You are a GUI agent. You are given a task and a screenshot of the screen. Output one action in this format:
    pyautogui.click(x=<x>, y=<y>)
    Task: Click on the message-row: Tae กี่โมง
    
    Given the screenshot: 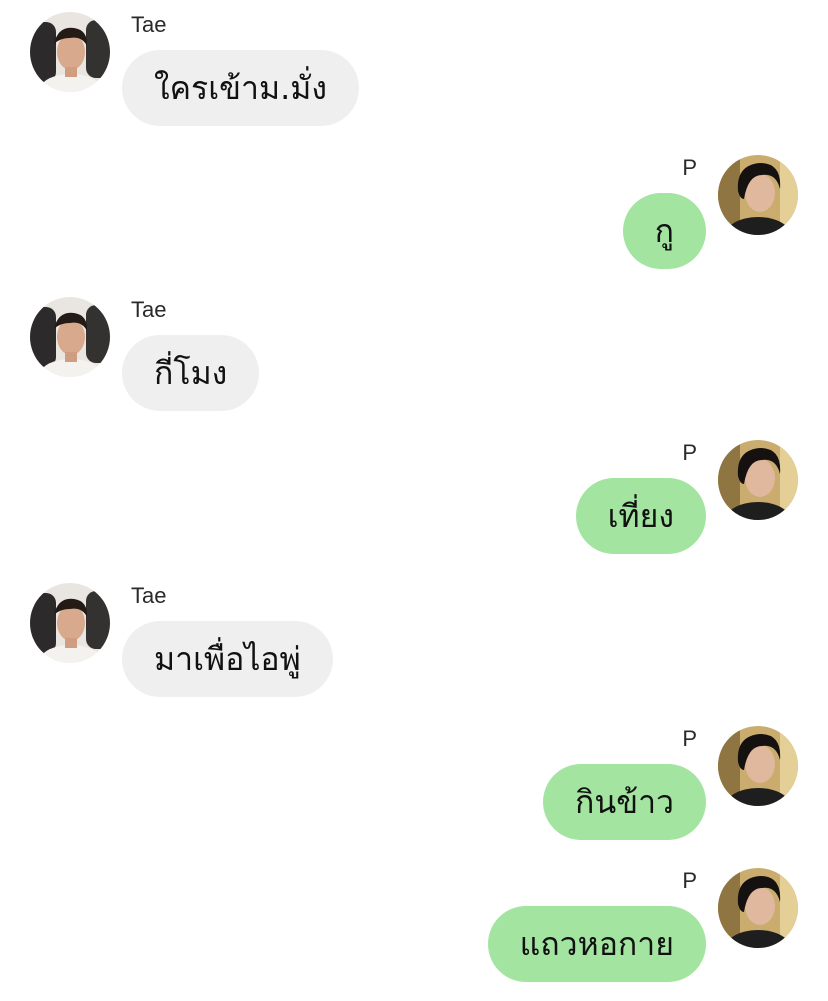 What is the action you would take?
    pyautogui.click(x=414, y=357)
    